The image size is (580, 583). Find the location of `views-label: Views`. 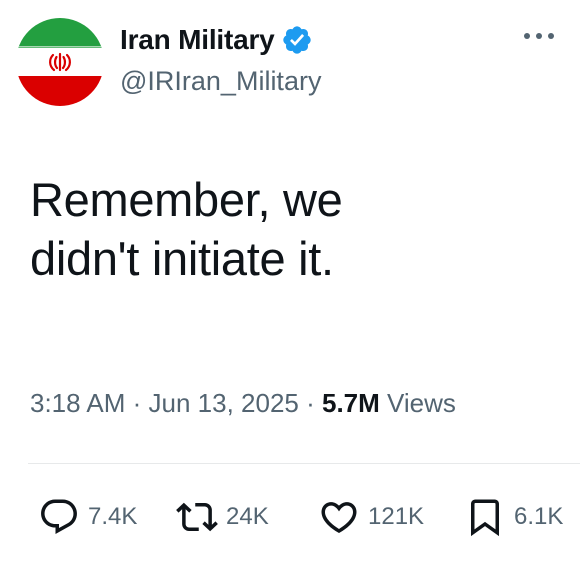

views-label: Views is located at coordinates (417, 403).